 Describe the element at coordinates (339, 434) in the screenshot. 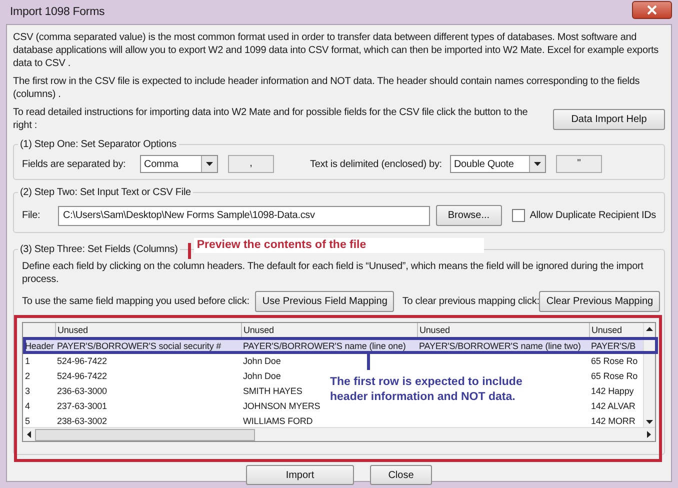

I see `horizontal-scrollbar` at that location.